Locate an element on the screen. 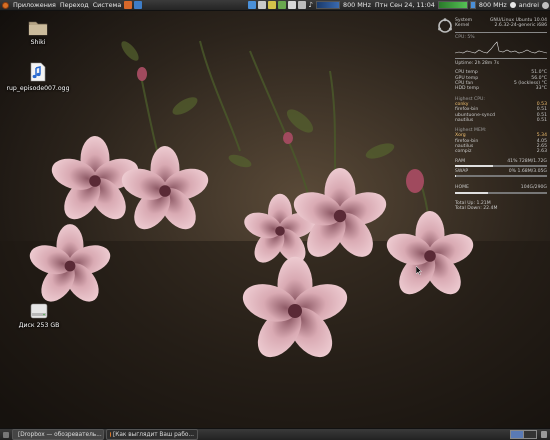  desktop-icon-drive: Диск 253 GB is located at coordinates (39, 316).